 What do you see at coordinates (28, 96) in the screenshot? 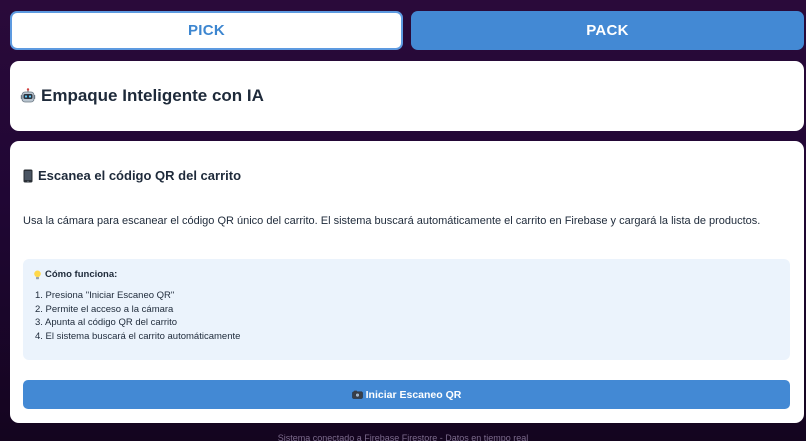
I see `robot-icon` at bounding box center [28, 96].